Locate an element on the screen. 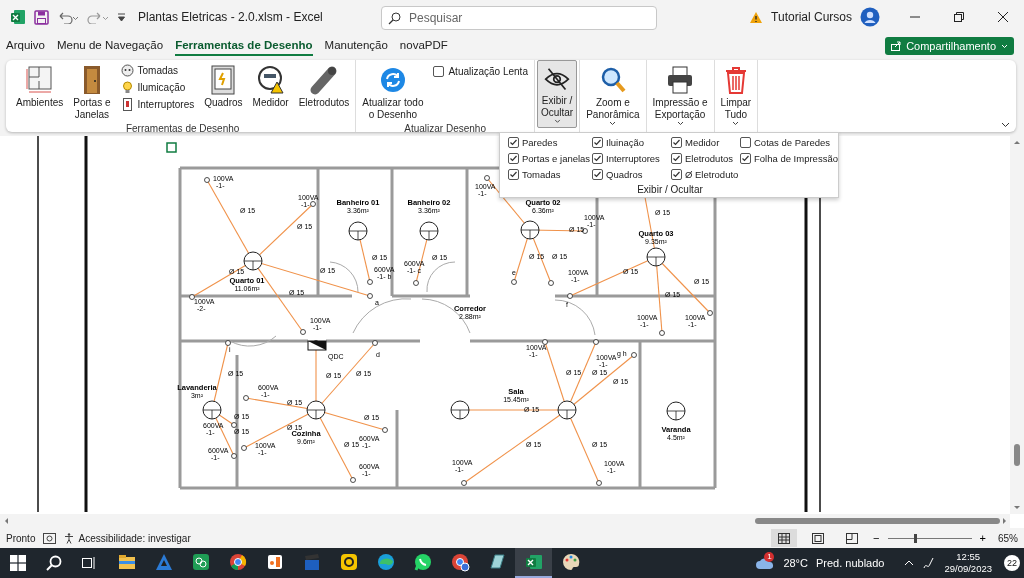 The image size is (1024, 578). cloud-icon is located at coordinates (765, 563).